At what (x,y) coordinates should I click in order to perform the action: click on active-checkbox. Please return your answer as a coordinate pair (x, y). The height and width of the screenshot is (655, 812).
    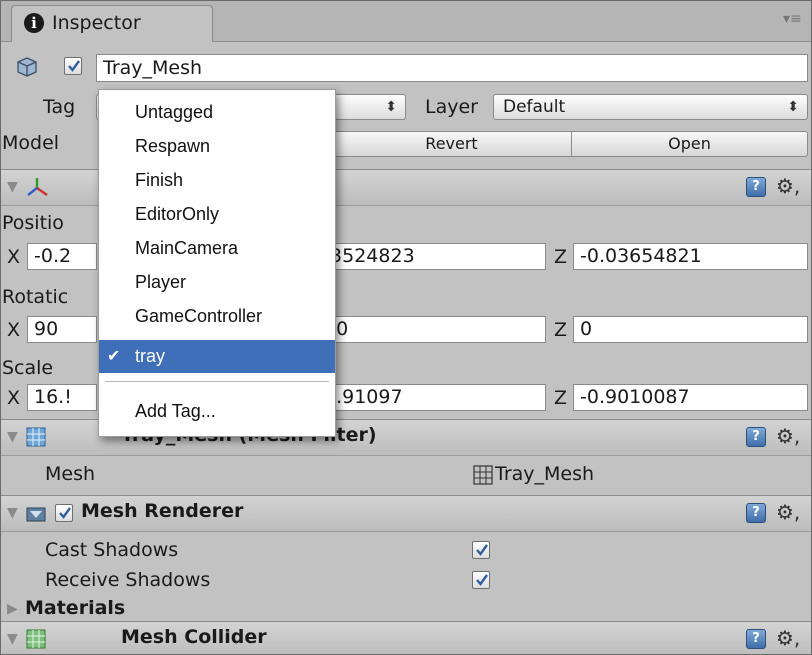
    Looking at the image, I should click on (73, 66).